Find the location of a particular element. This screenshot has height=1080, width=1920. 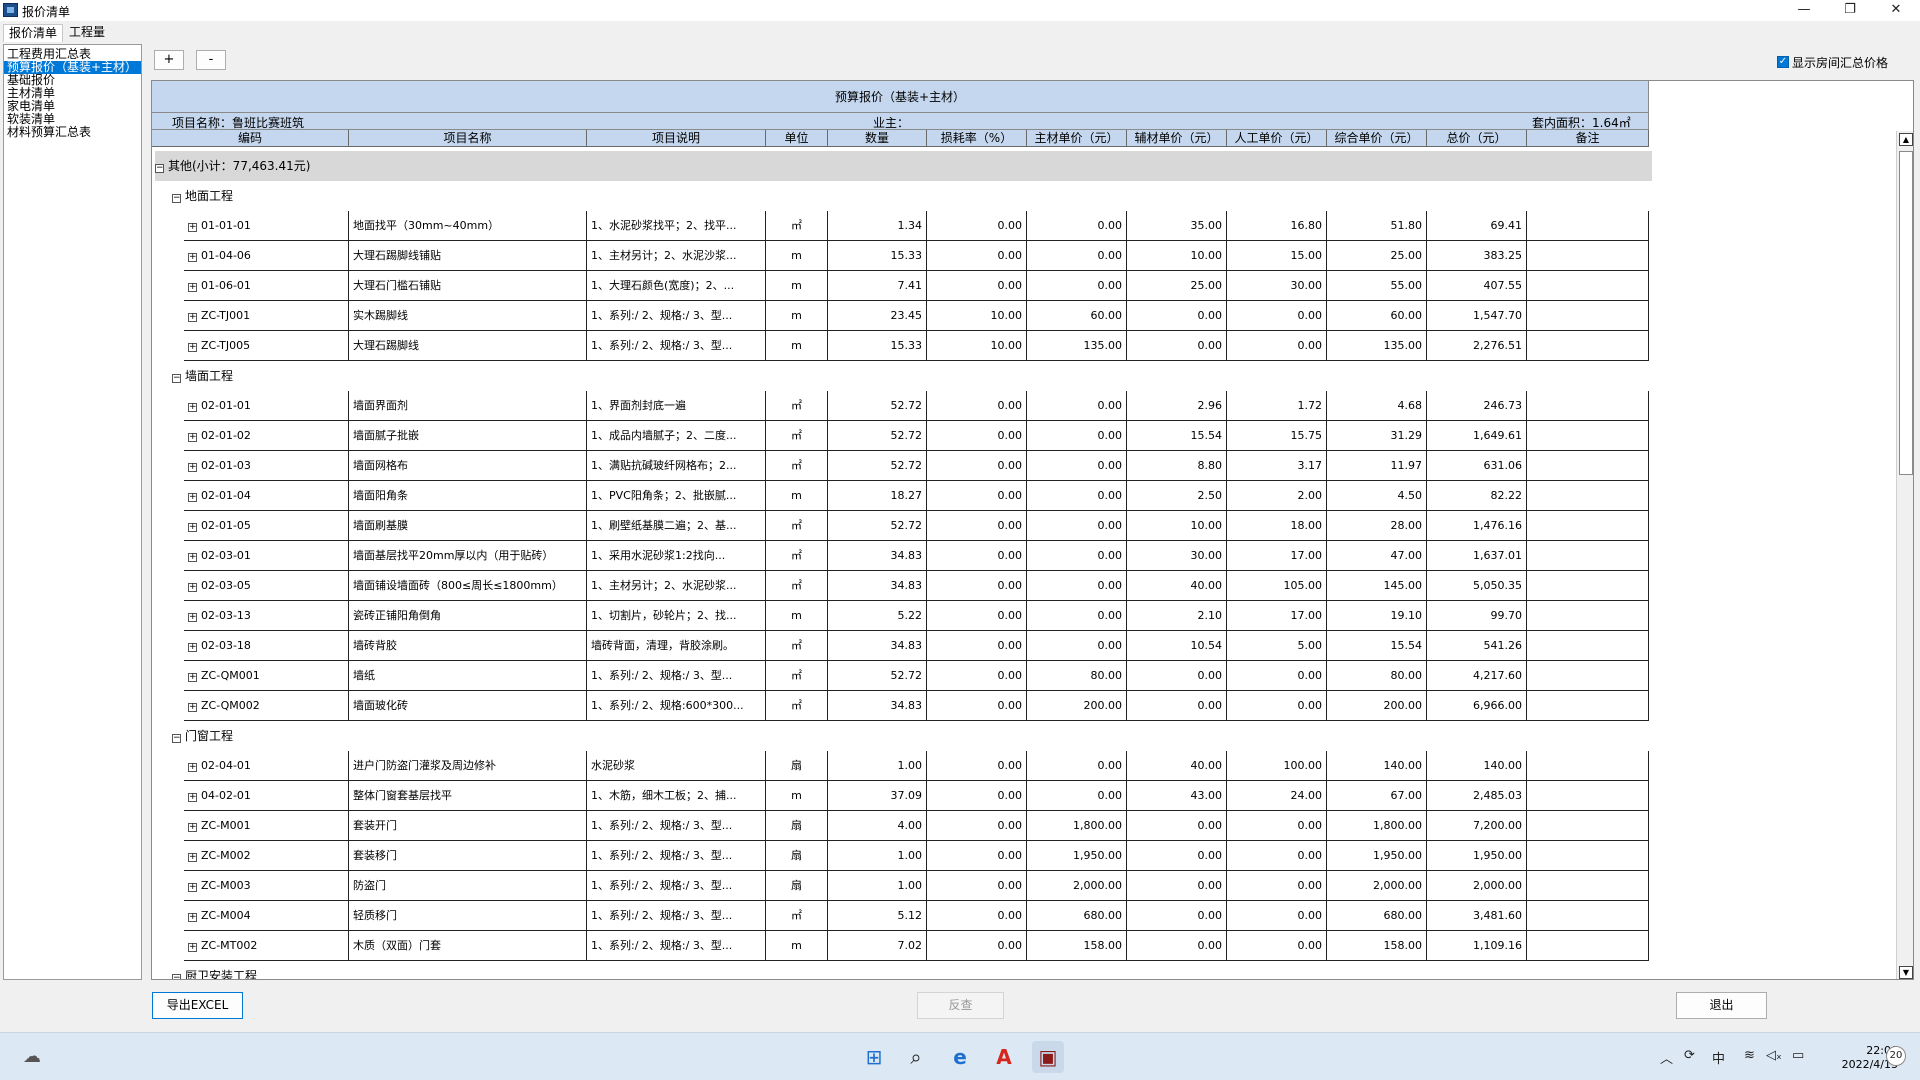

wifi-icon: ≋ is located at coordinates (1749, 1055).